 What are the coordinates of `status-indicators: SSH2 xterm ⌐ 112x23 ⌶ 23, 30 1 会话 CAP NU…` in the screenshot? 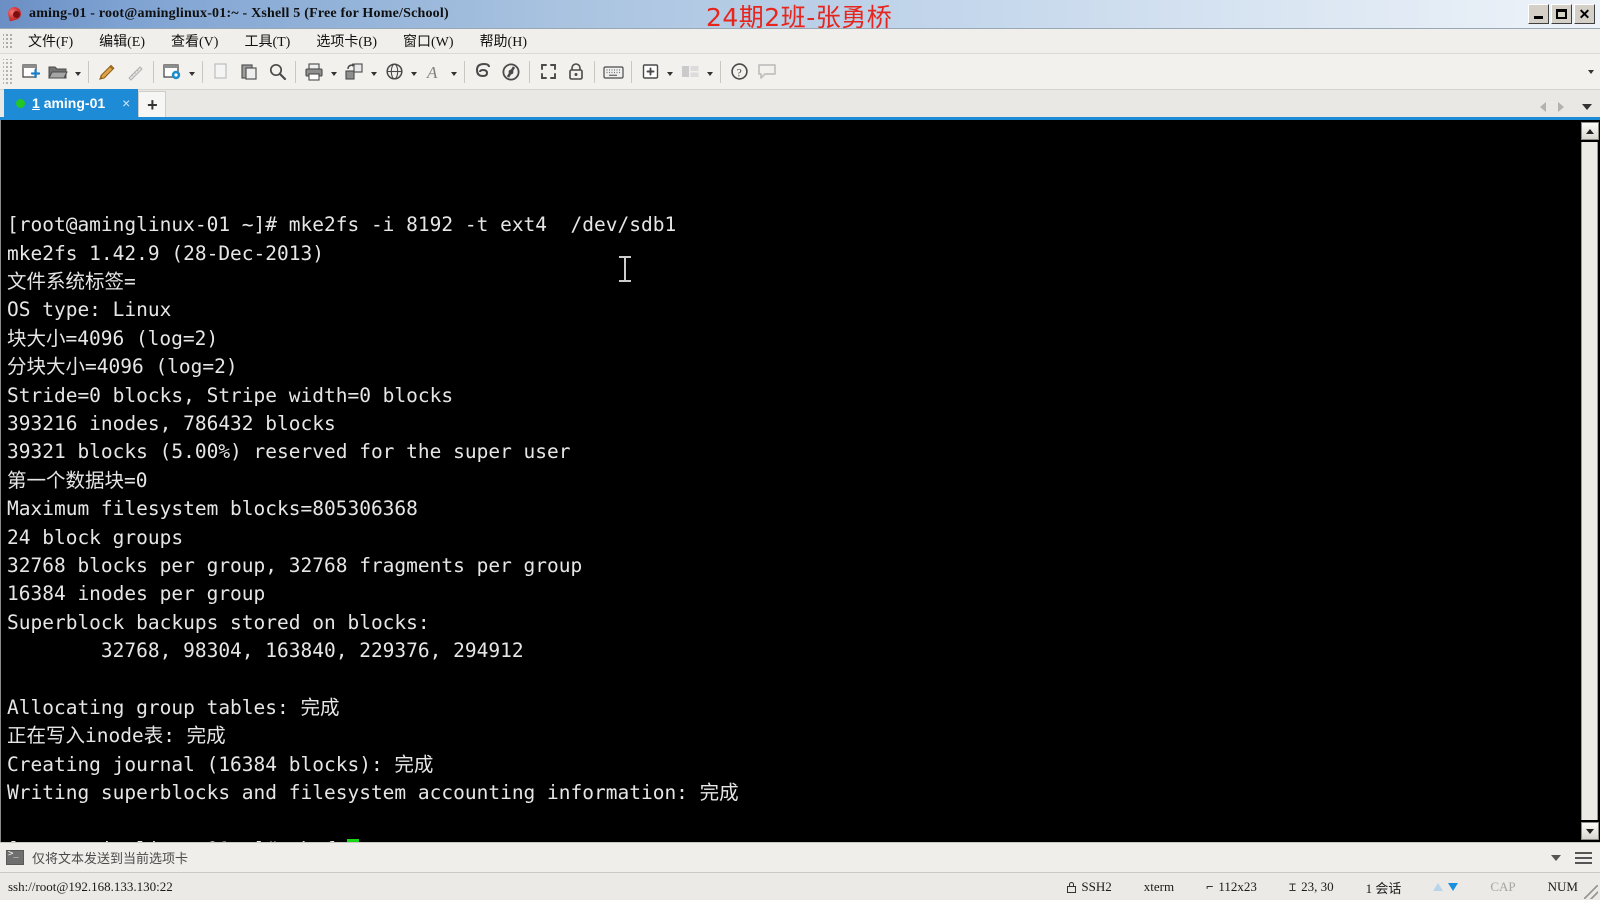 It's located at (1316, 886).